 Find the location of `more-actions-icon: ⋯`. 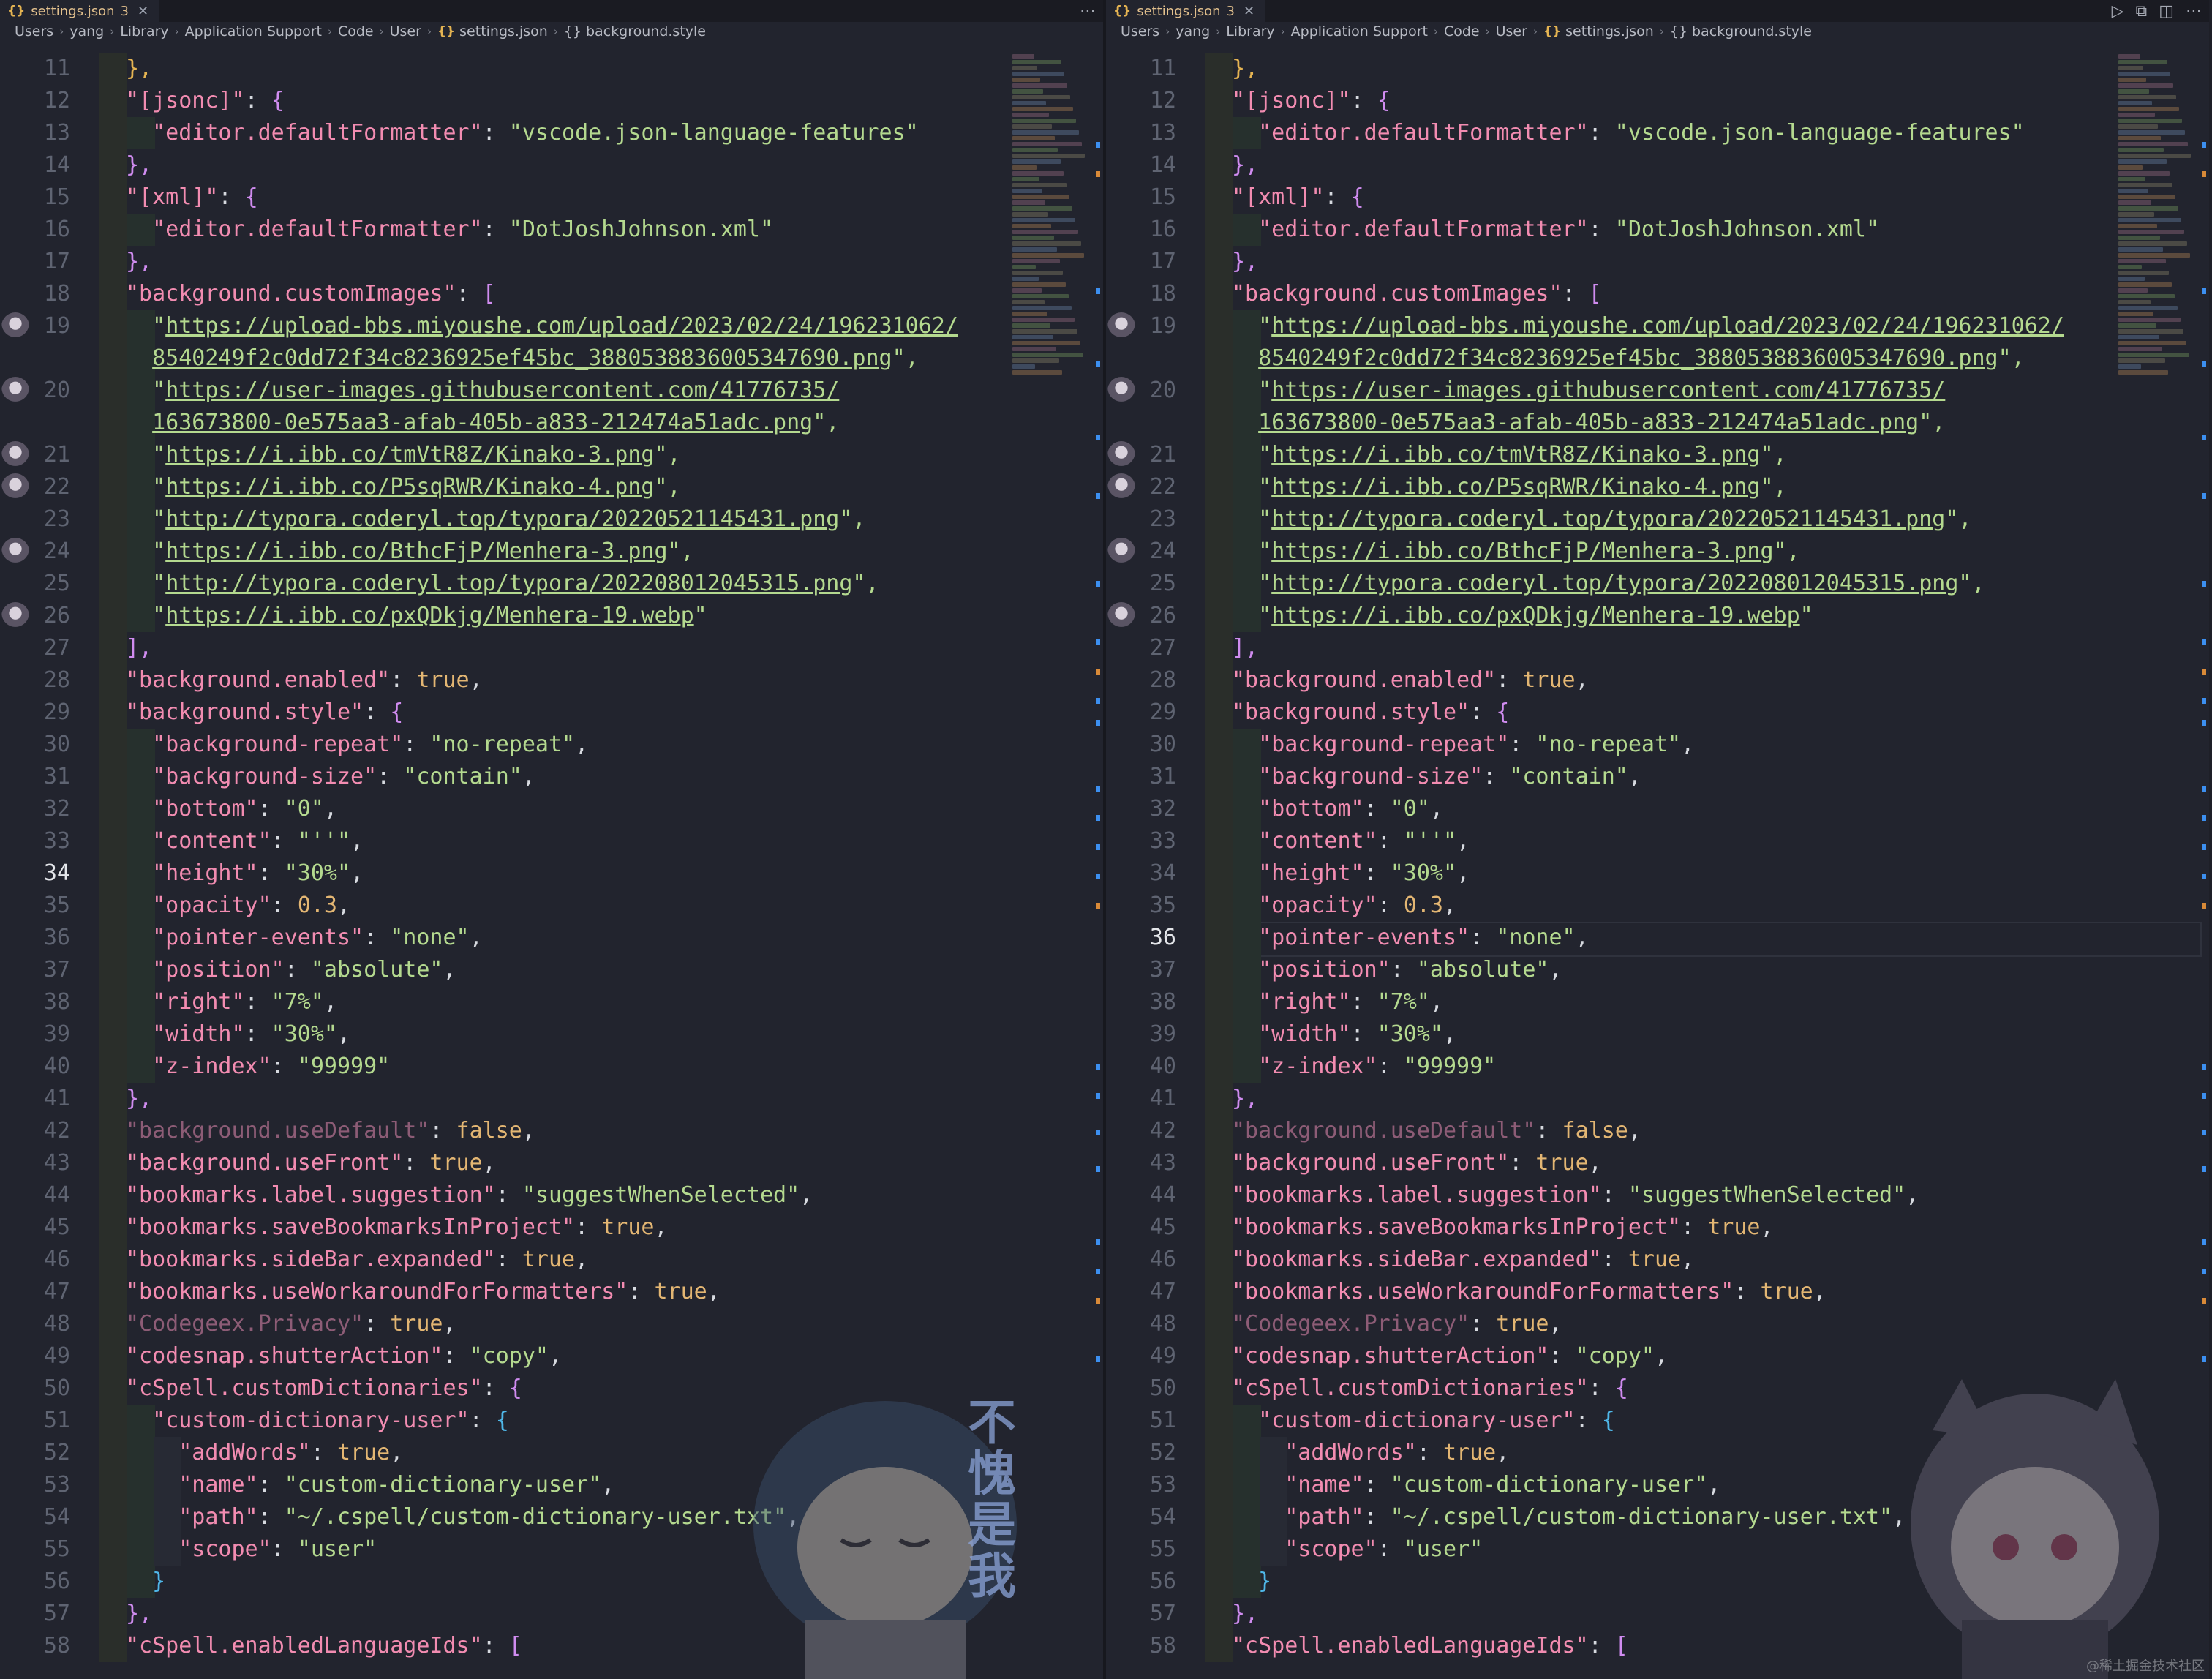

more-actions-icon: ⋯ is located at coordinates (2194, 11).